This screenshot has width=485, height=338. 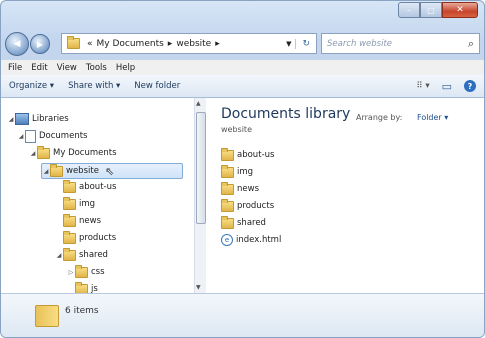 What do you see at coordinates (198, 103) in the screenshot?
I see `scroll-up-arrow-icon: ▲` at bounding box center [198, 103].